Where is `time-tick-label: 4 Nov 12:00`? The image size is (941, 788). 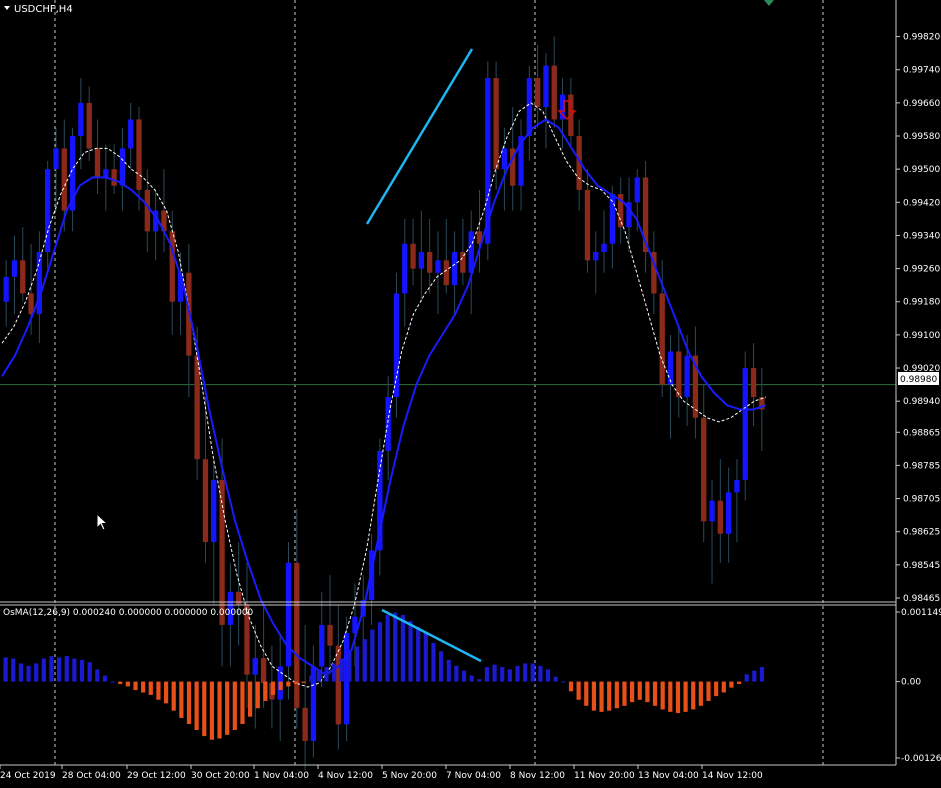 time-tick-label: 4 Nov 12:00 is located at coordinates (345, 776).